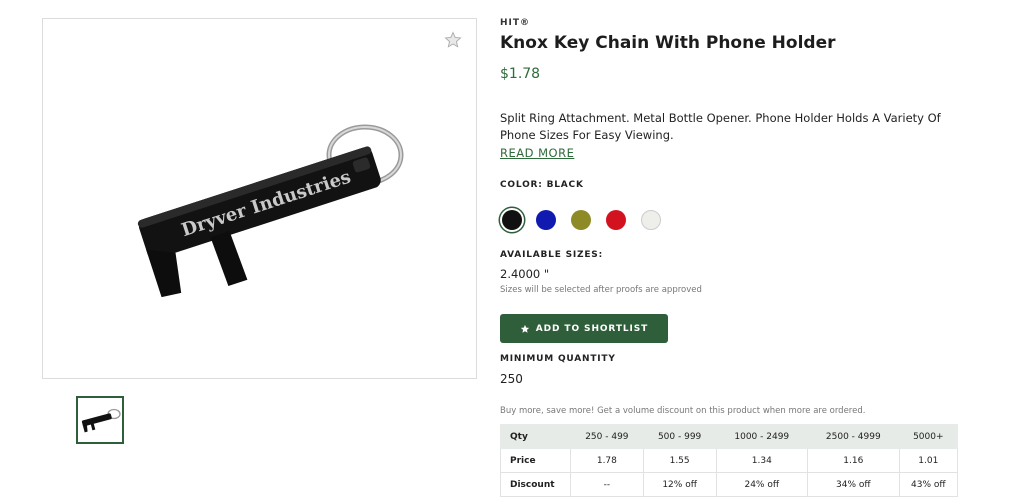 Image resolution: width=1024 pixels, height=503 pixels. Describe the element at coordinates (853, 484) in the screenshot. I see `table-cell: 34% off` at that location.